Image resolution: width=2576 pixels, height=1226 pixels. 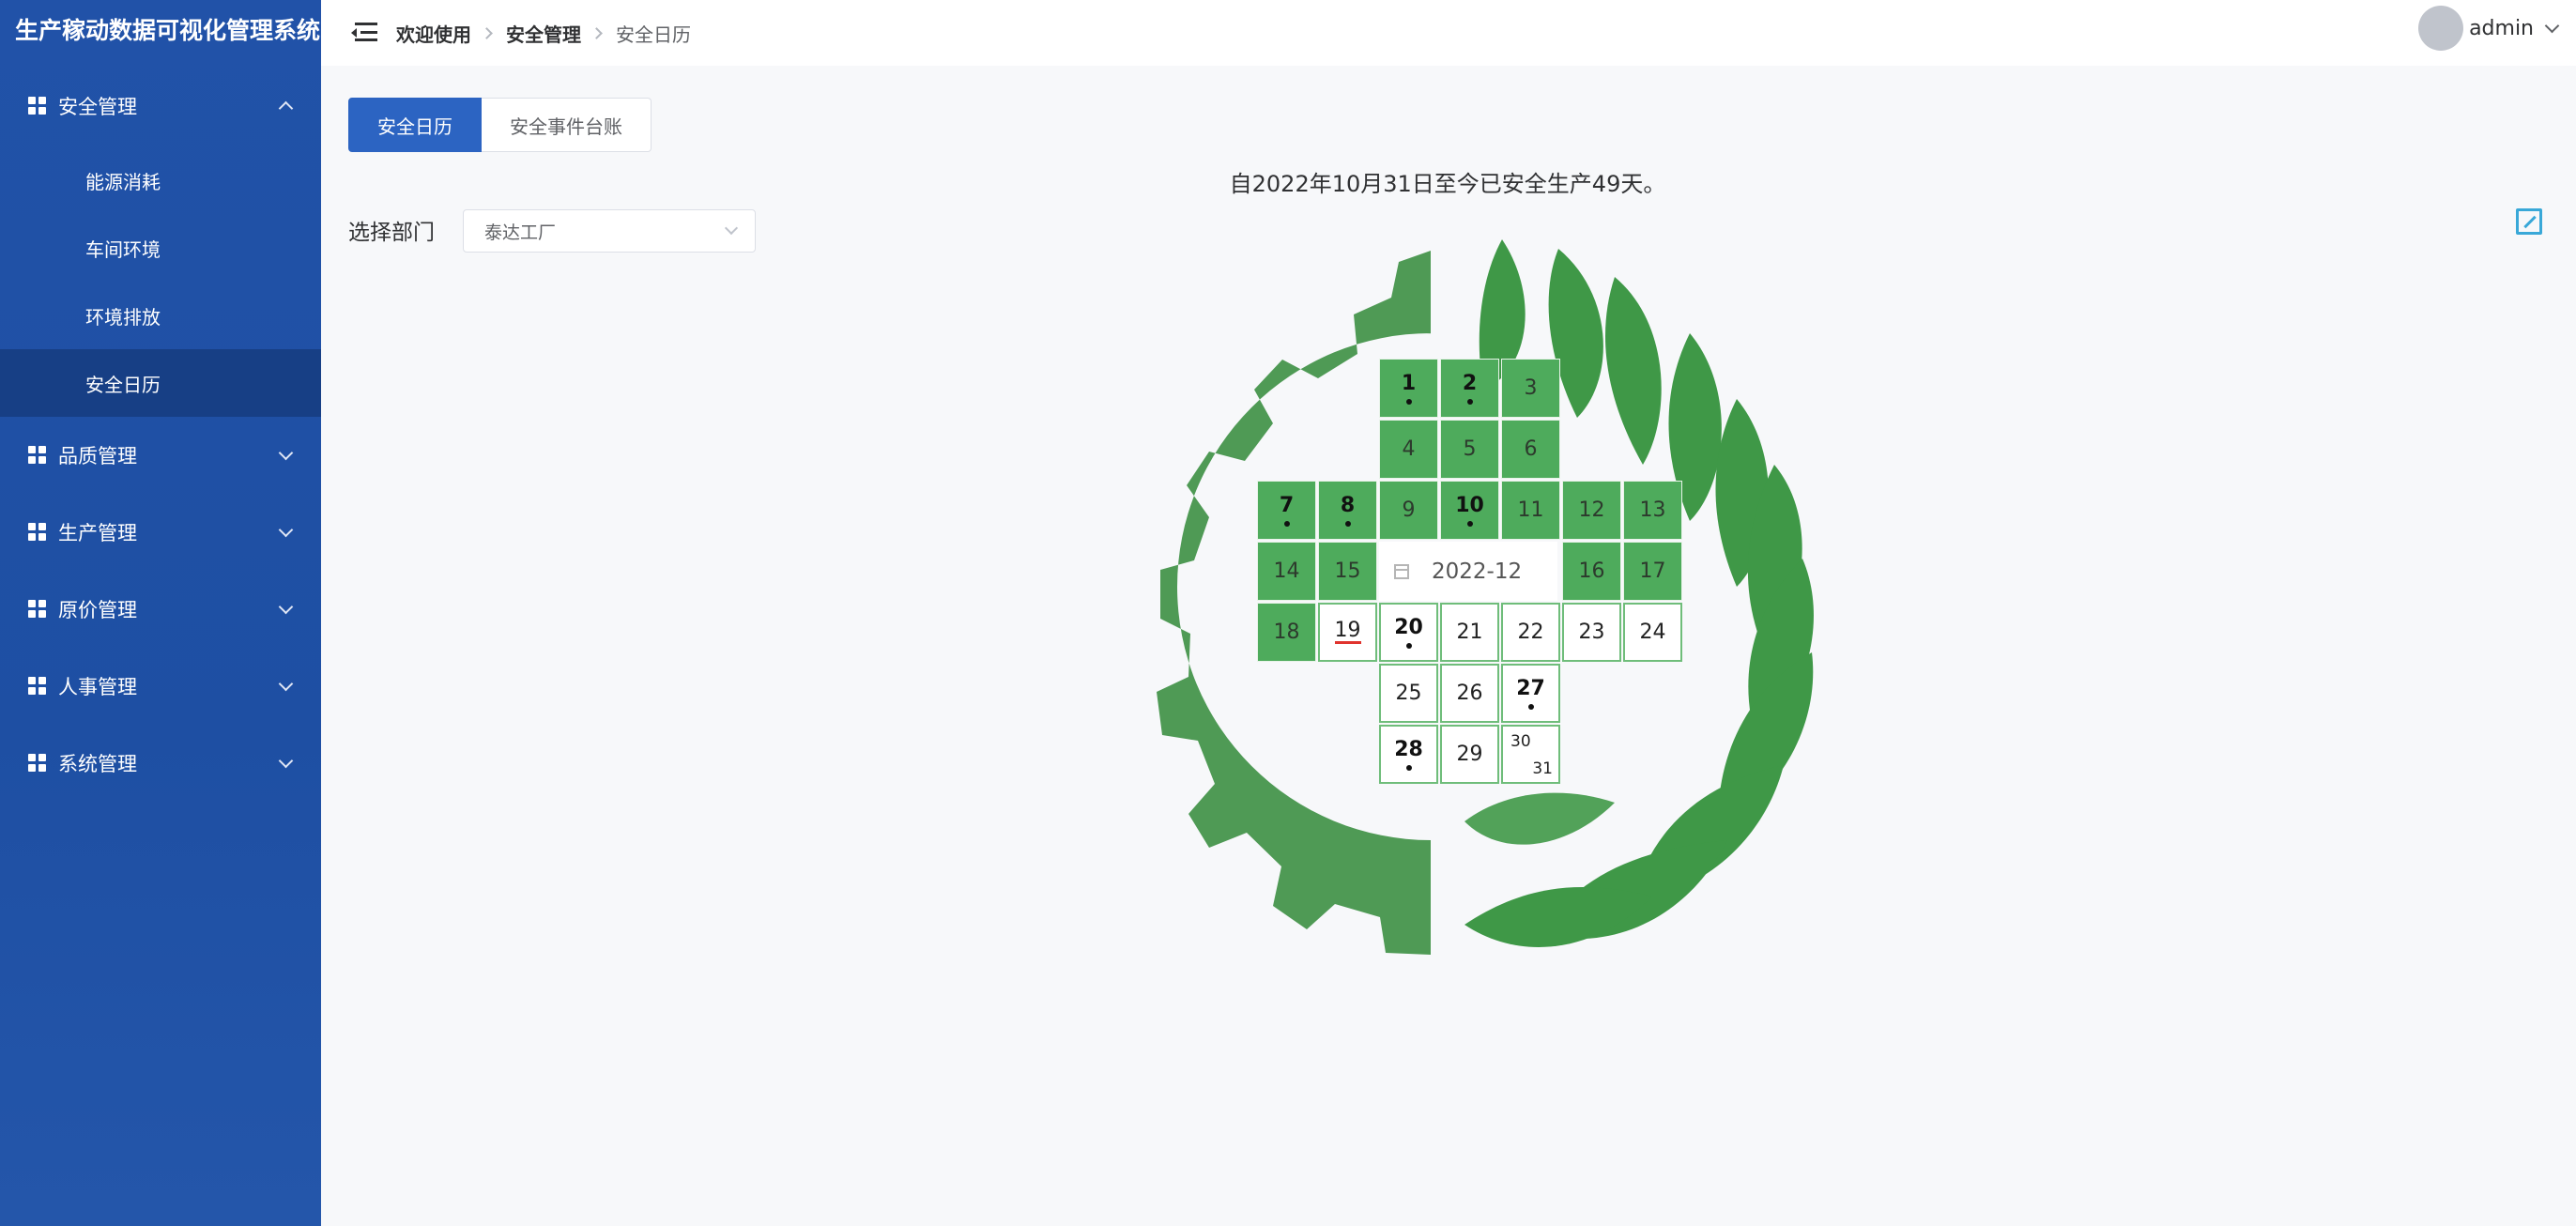 I want to click on hamburger-icon, so click(x=364, y=33).